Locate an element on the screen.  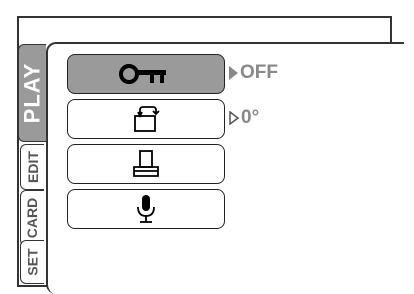
rotate-value: 0° is located at coordinates (244, 118).